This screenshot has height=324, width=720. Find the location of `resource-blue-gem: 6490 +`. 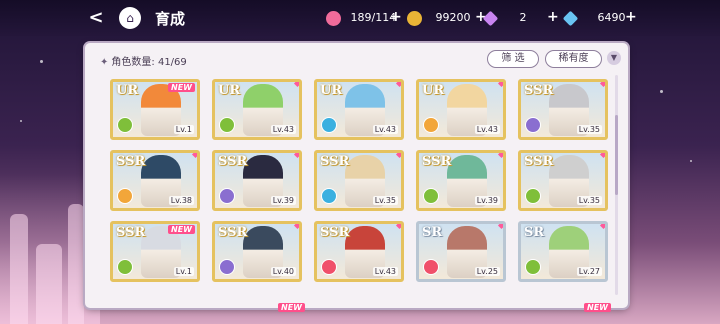

resource-blue-gem: 6490 + is located at coordinates (599, 18).